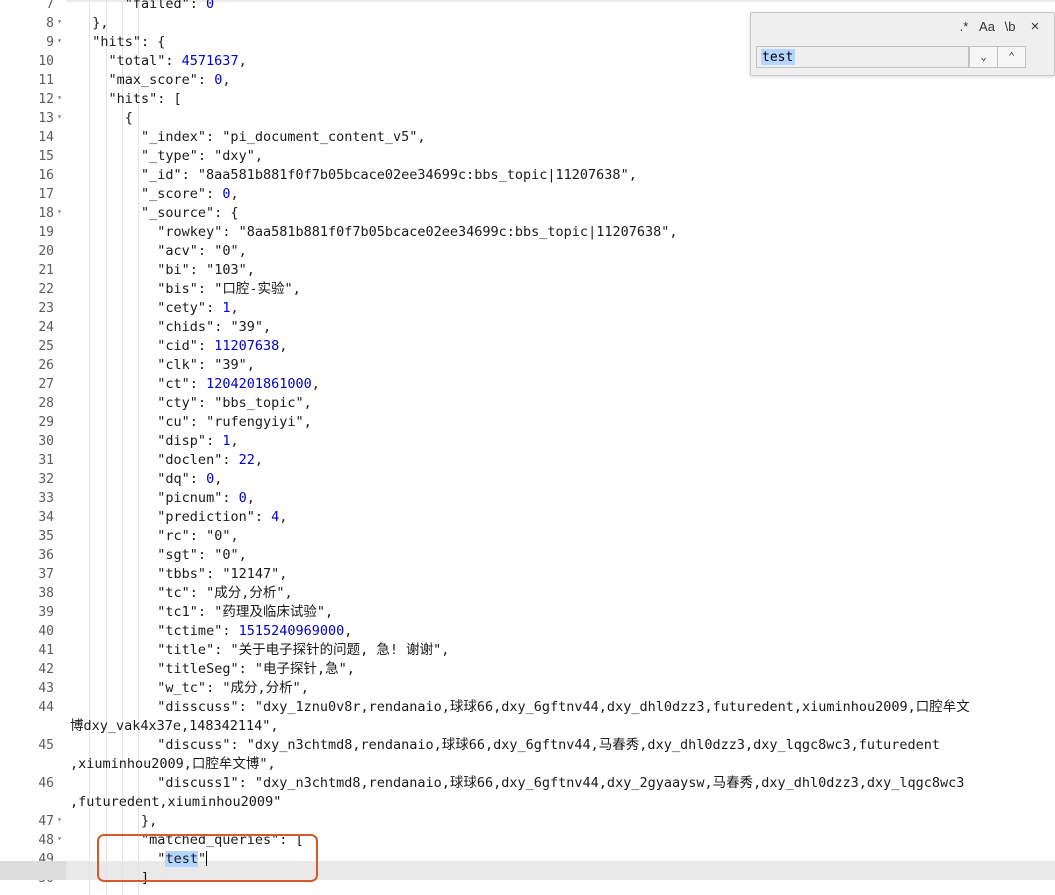 The image size is (1055, 895). Describe the element at coordinates (245, 612) in the screenshot. I see `code-line: "tc1": "药理及临床试验",` at that location.